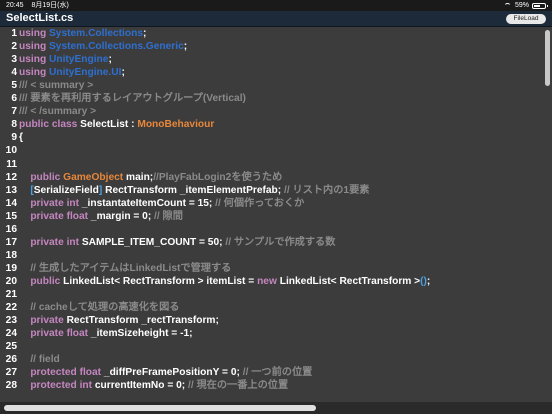  I want to click on line-number: 16, so click(11, 229).